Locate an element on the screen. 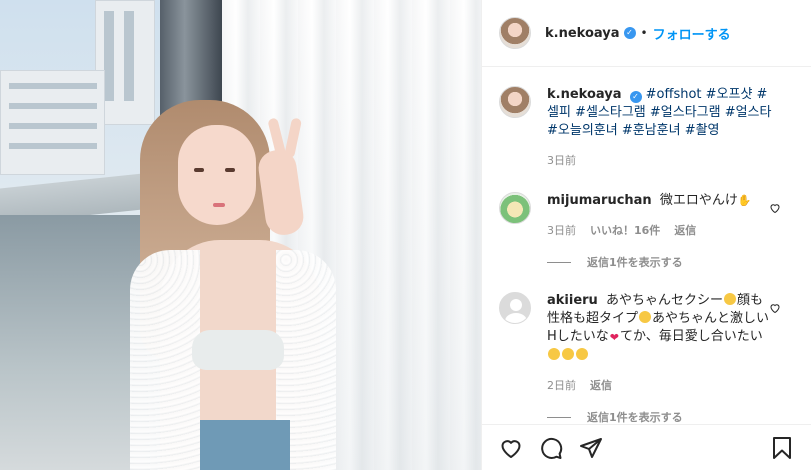  author-username: k.nekoaya is located at coordinates (582, 33).